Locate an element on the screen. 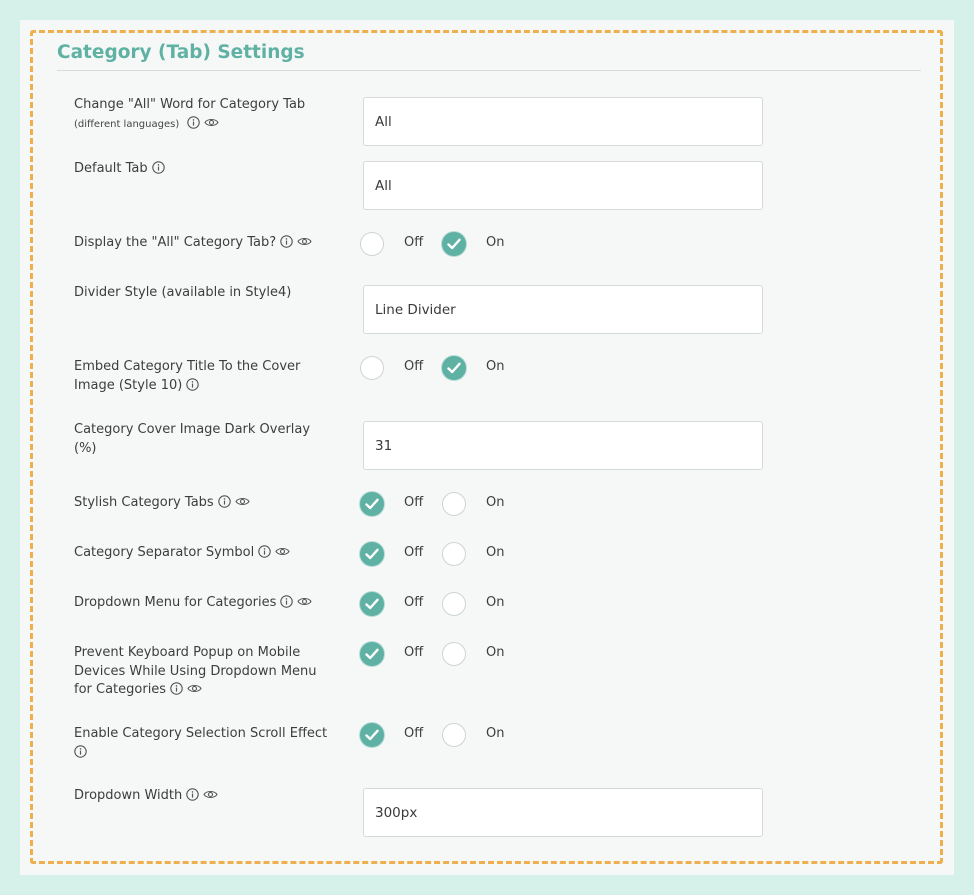 The image size is (974, 895). embed-title-label-line2: Image (Style 10) is located at coordinates (128, 385).